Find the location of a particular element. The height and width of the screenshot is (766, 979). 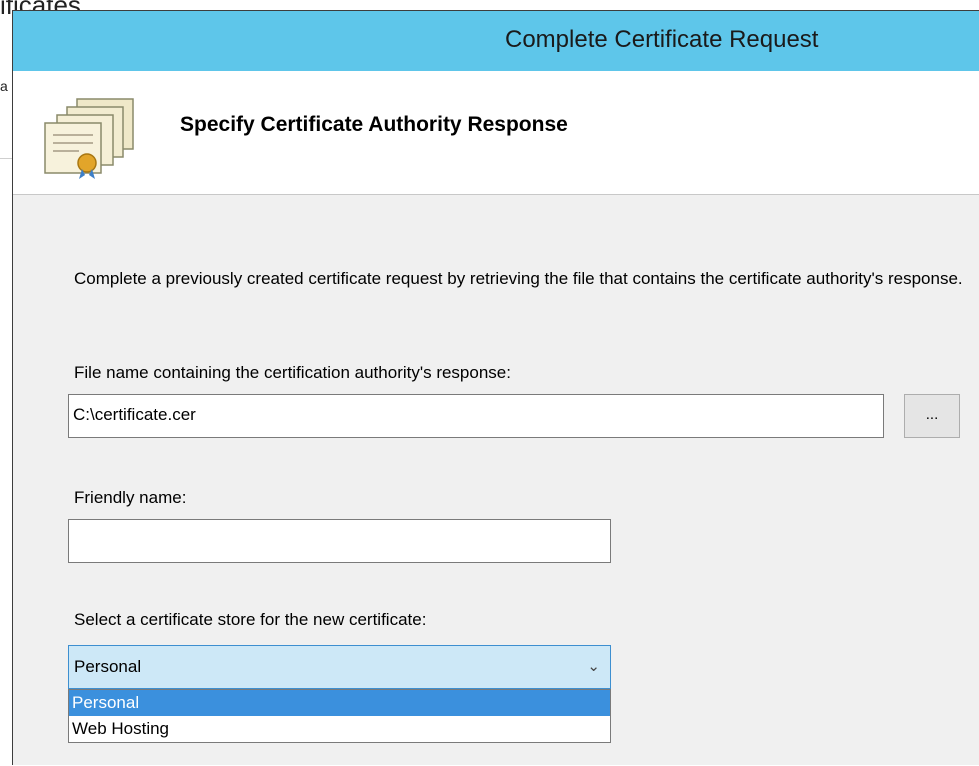

dropdown-option-personal: Personal is located at coordinates (339, 703).